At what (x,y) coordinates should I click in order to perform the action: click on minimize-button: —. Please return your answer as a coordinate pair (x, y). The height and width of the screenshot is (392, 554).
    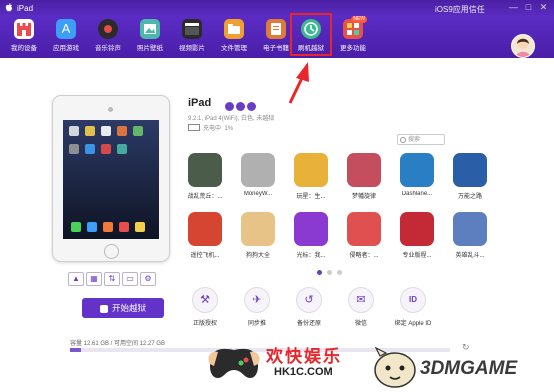
    Looking at the image, I should click on (513, 7).